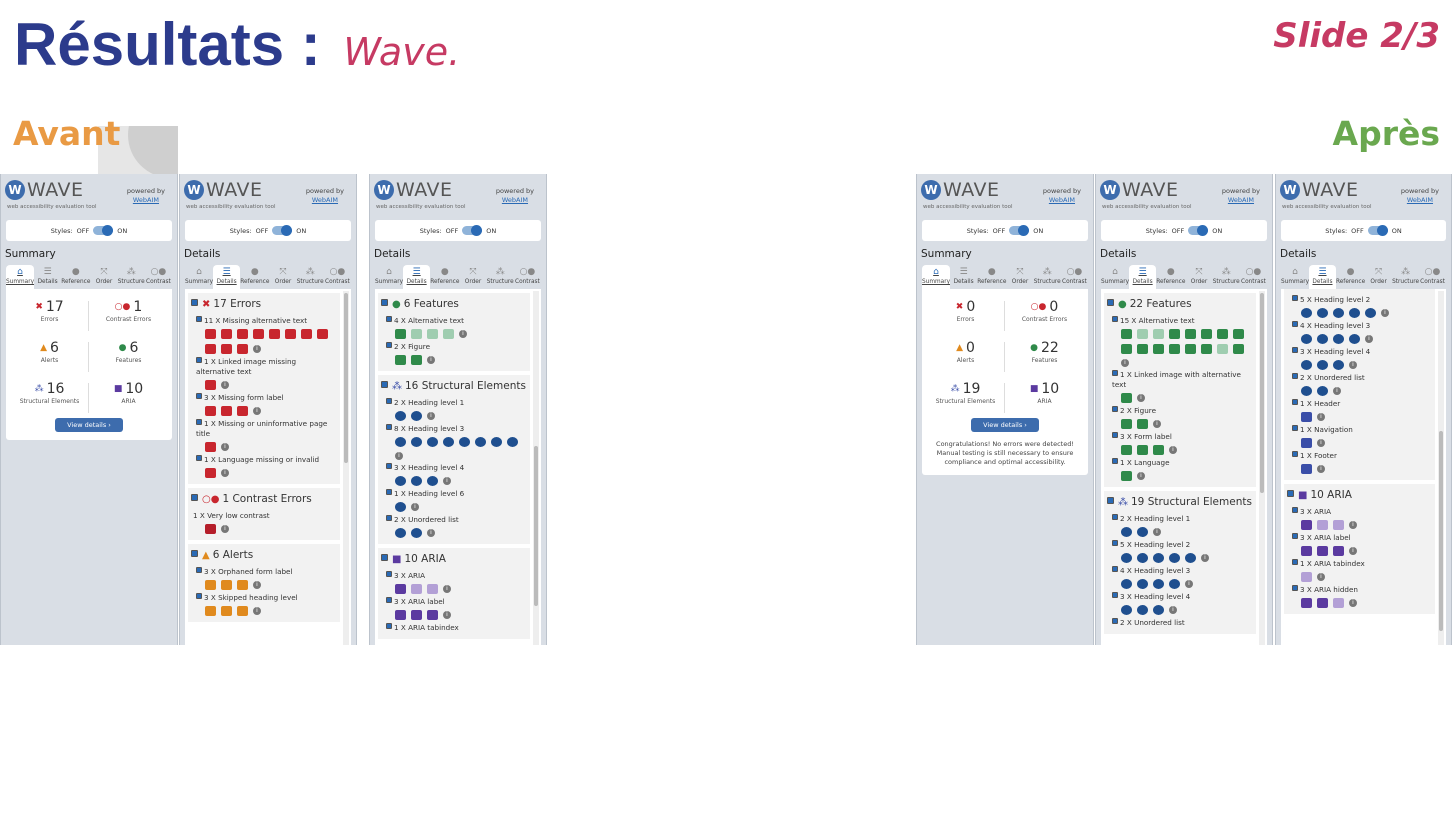 This screenshot has height=817, width=1452. What do you see at coordinates (146, 200) in the screenshot?
I see `webaim-link: WebAIM` at bounding box center [146, 200].